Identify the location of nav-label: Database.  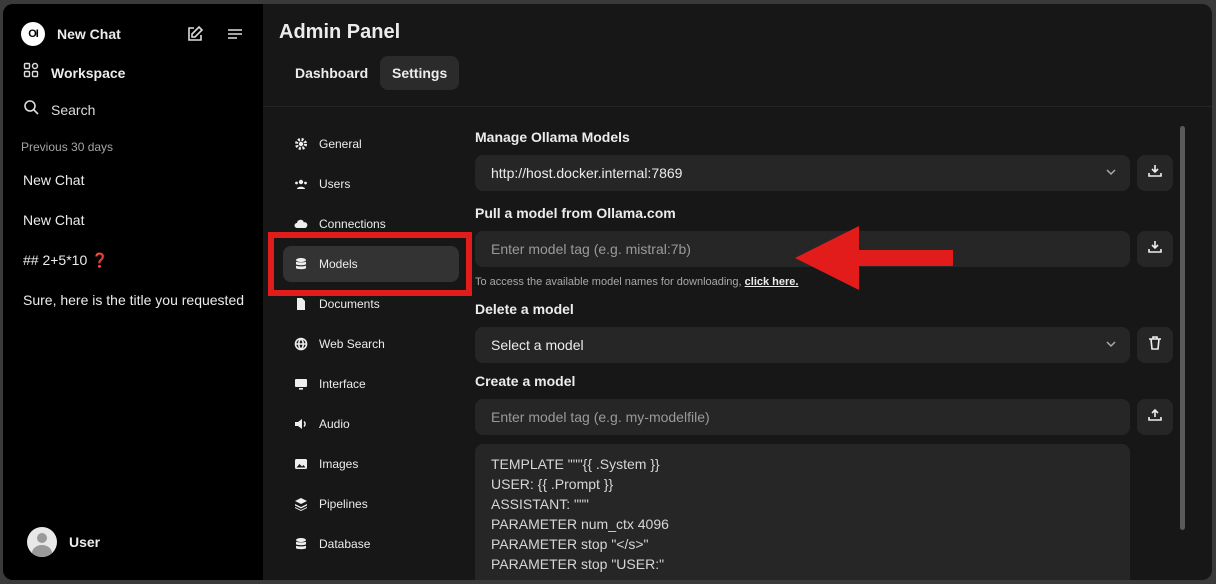
(345, 544).